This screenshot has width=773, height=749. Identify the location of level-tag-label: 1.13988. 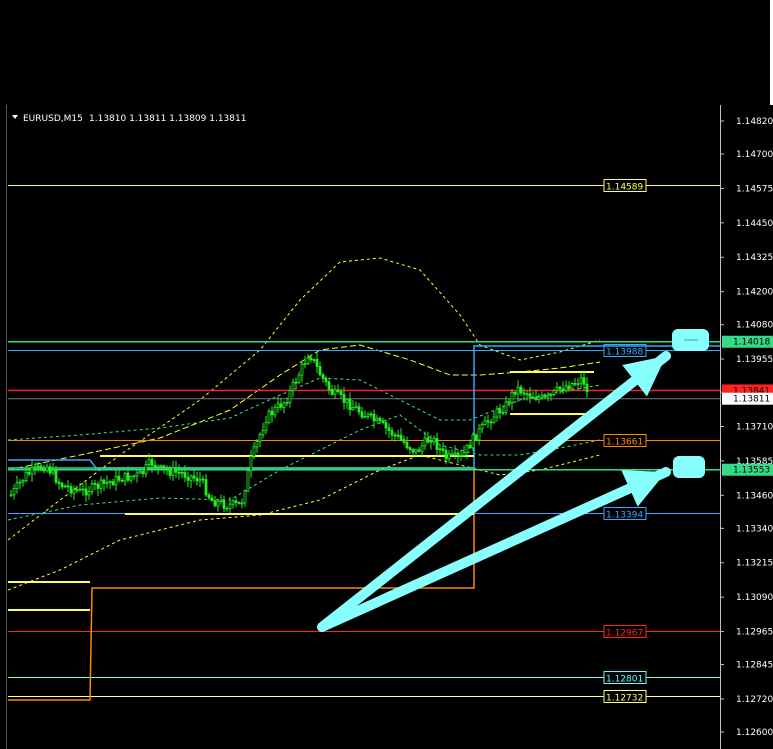
(624, 353).